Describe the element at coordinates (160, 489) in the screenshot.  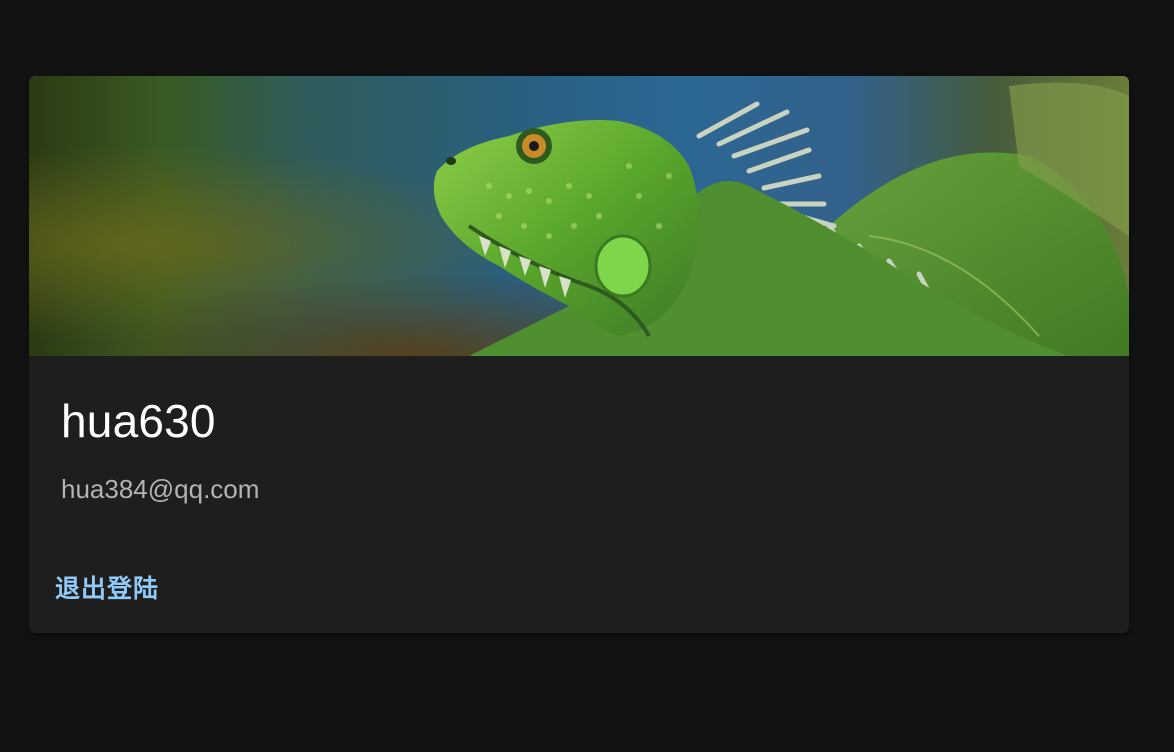
I see `user-email: hua384@qq.com` at that location.